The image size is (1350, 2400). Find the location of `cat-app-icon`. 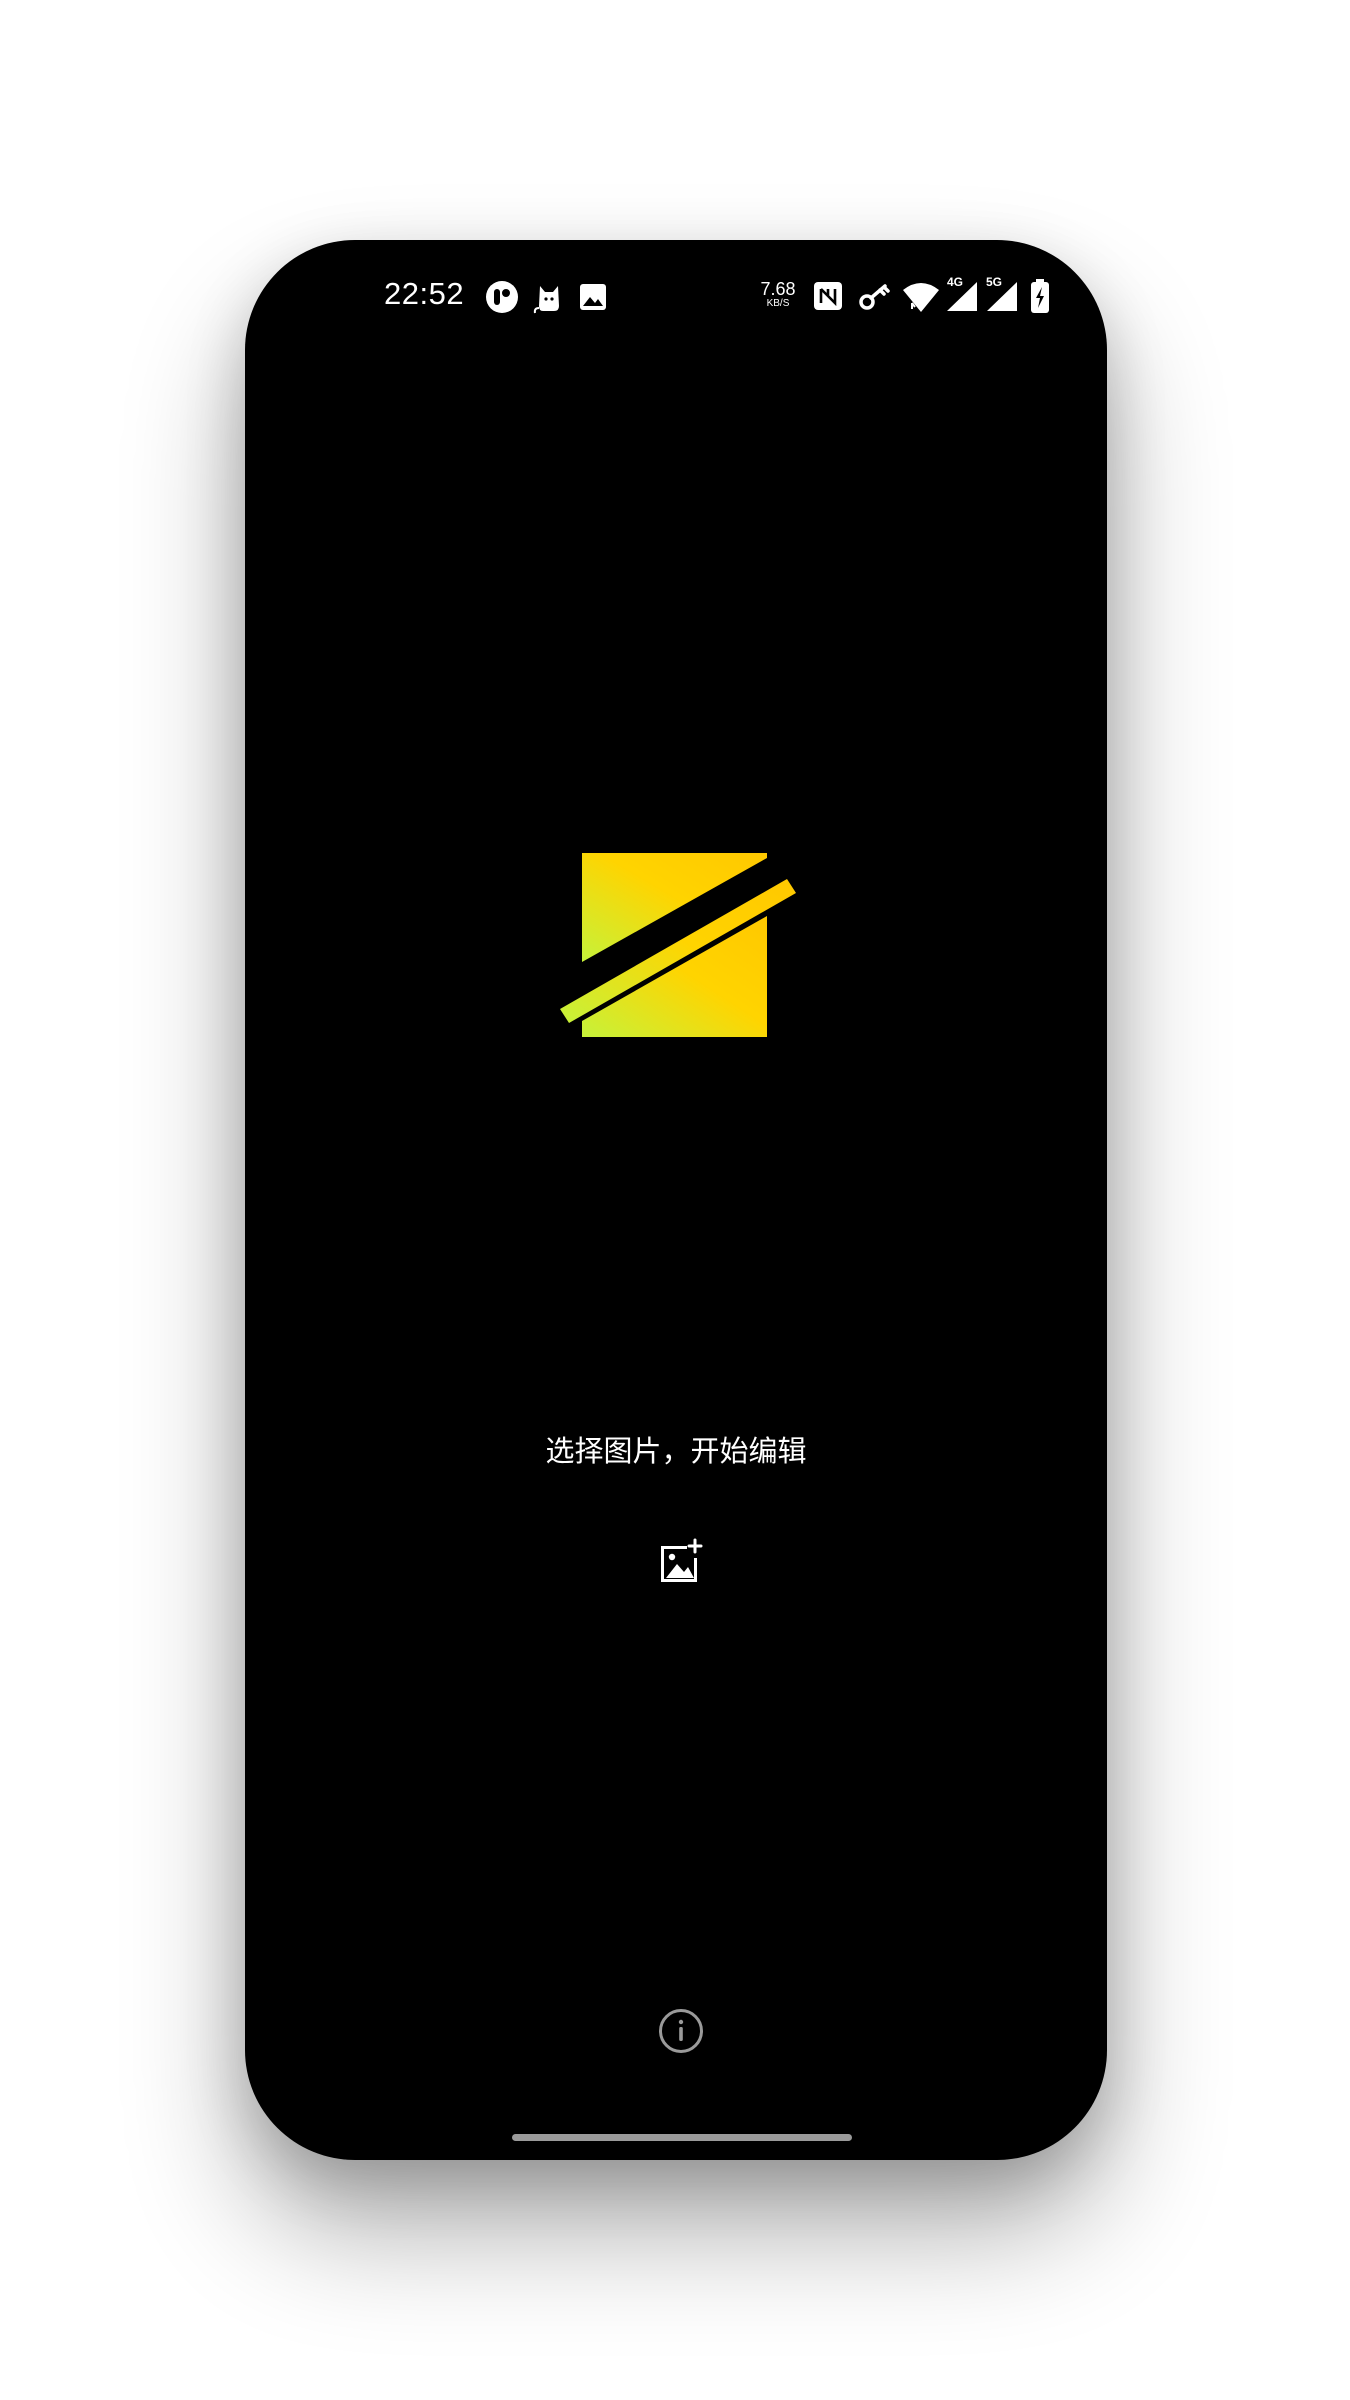

cat-app-icon is located at coordinates (546, 300).